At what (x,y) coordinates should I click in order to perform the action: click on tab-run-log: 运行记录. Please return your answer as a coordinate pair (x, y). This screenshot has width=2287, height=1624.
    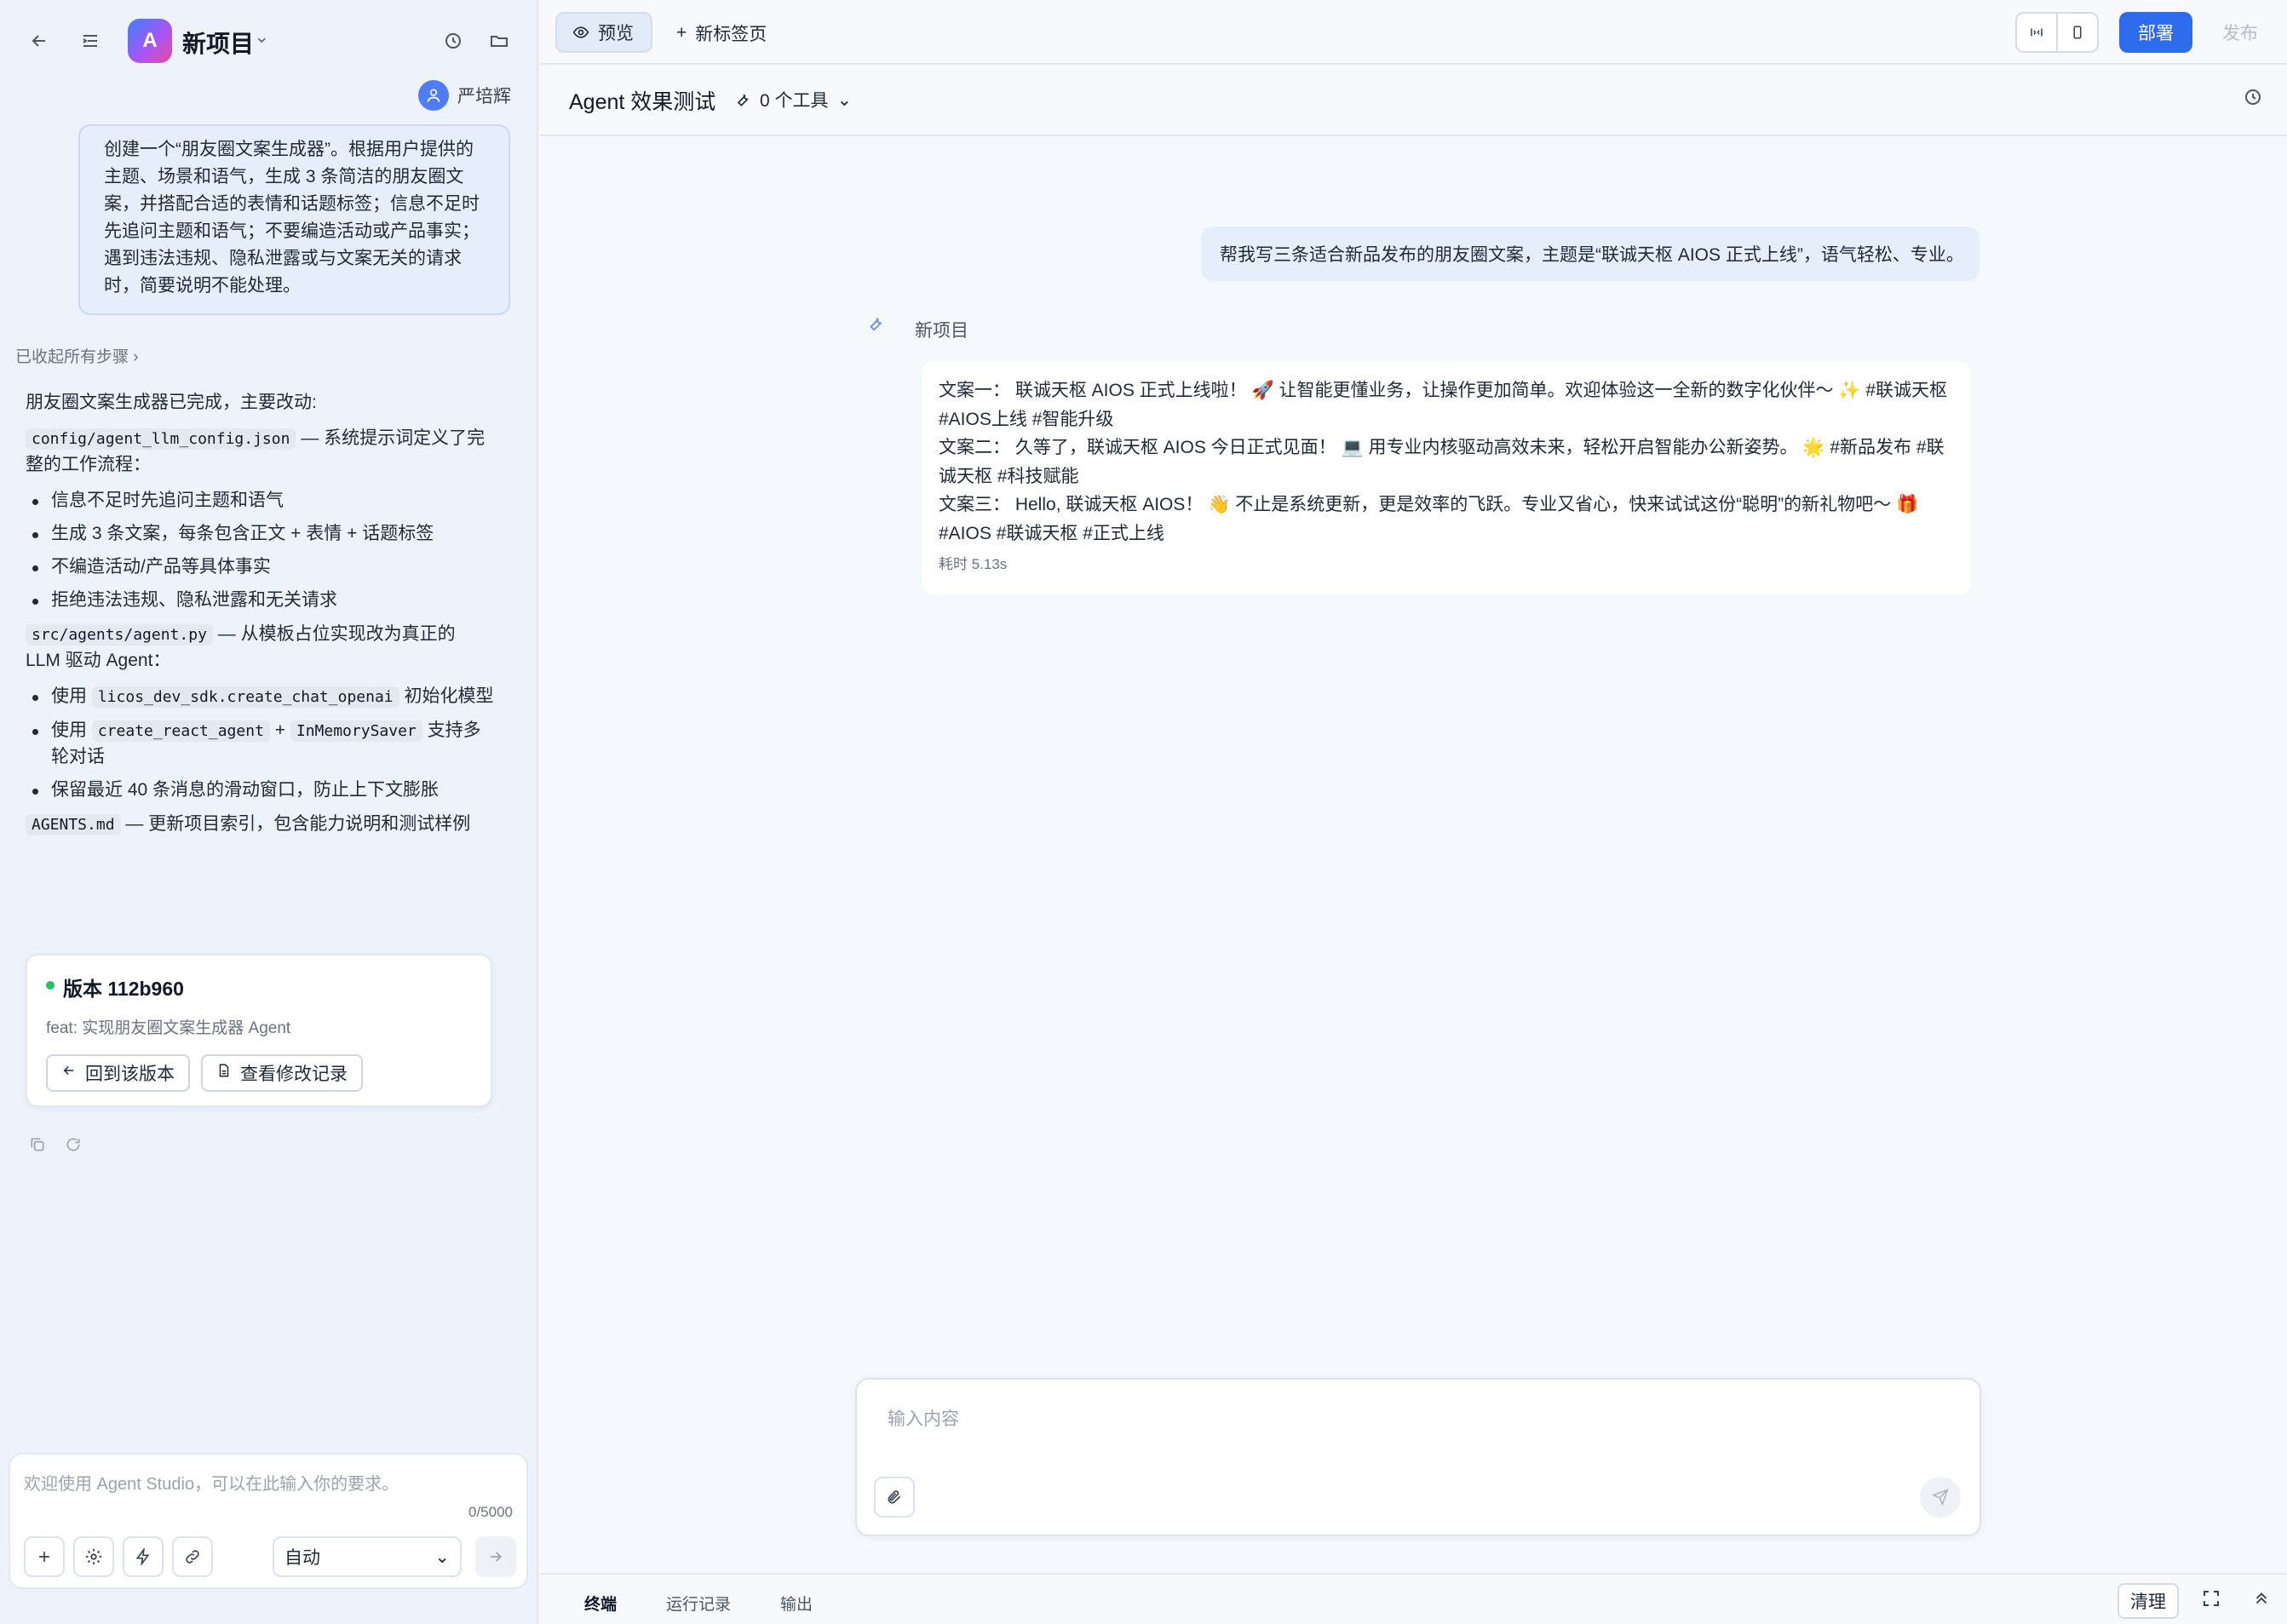
    Looking at the image, I should click on (699, 1603).